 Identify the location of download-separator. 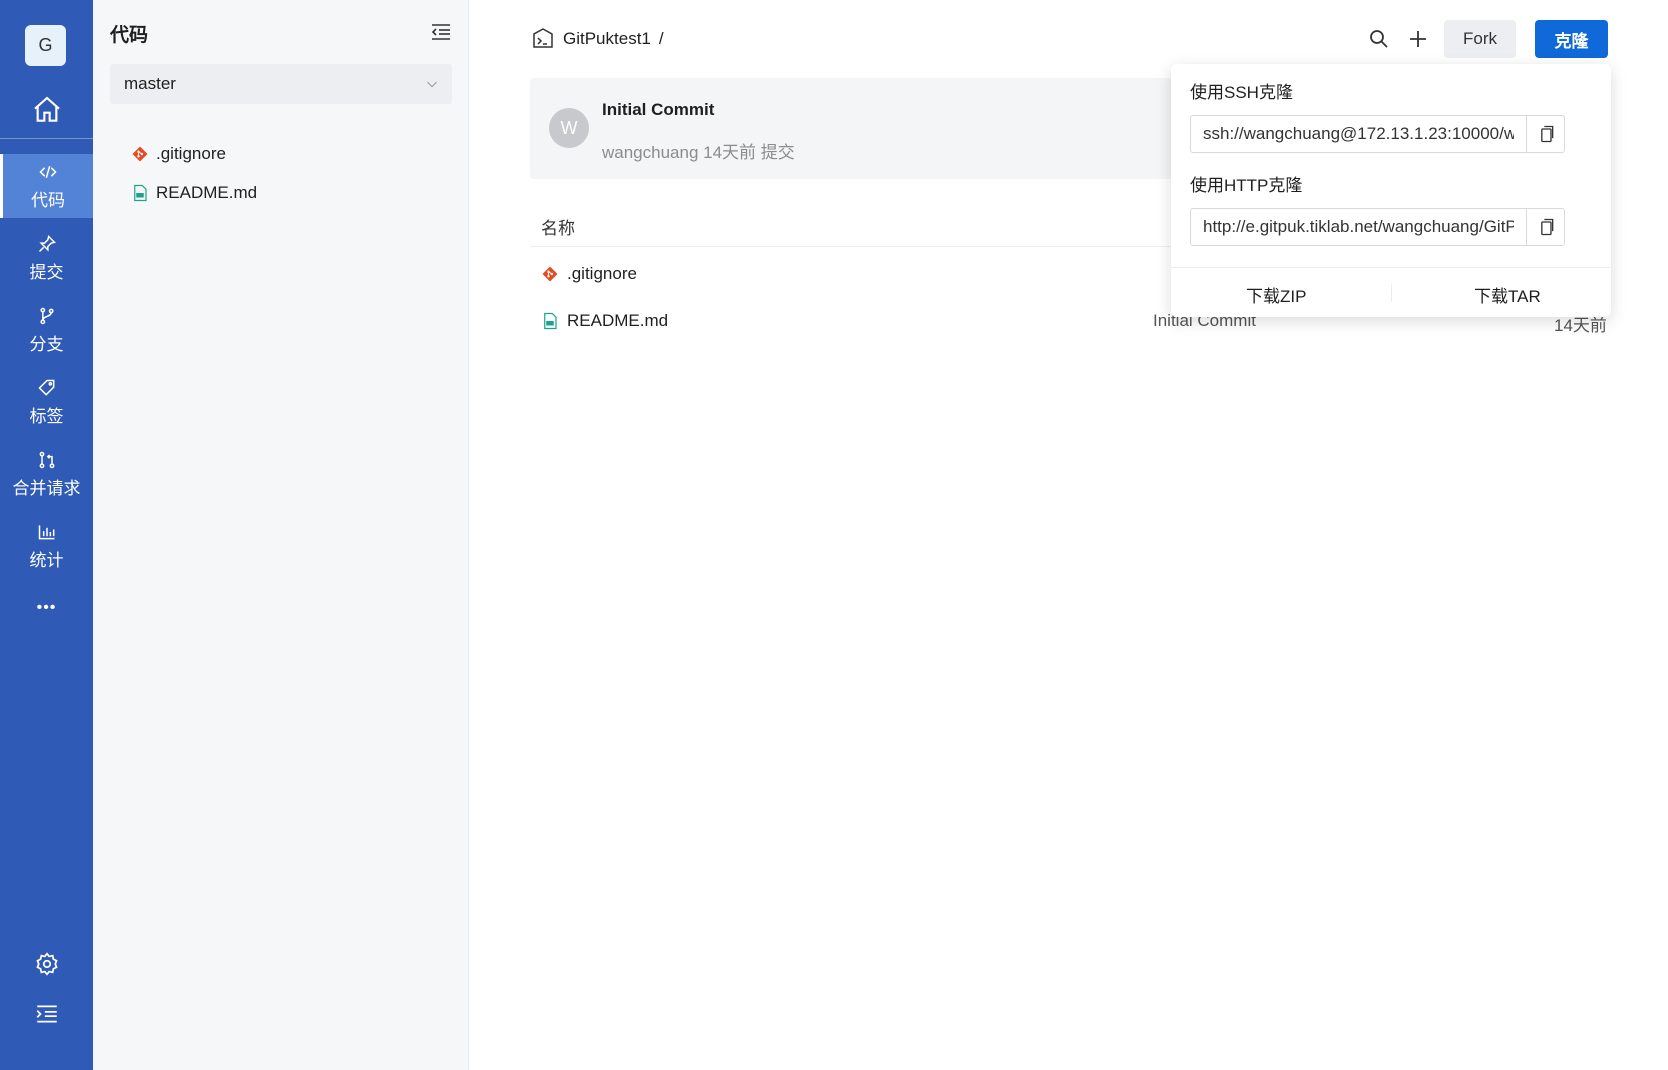
(1391, 293).